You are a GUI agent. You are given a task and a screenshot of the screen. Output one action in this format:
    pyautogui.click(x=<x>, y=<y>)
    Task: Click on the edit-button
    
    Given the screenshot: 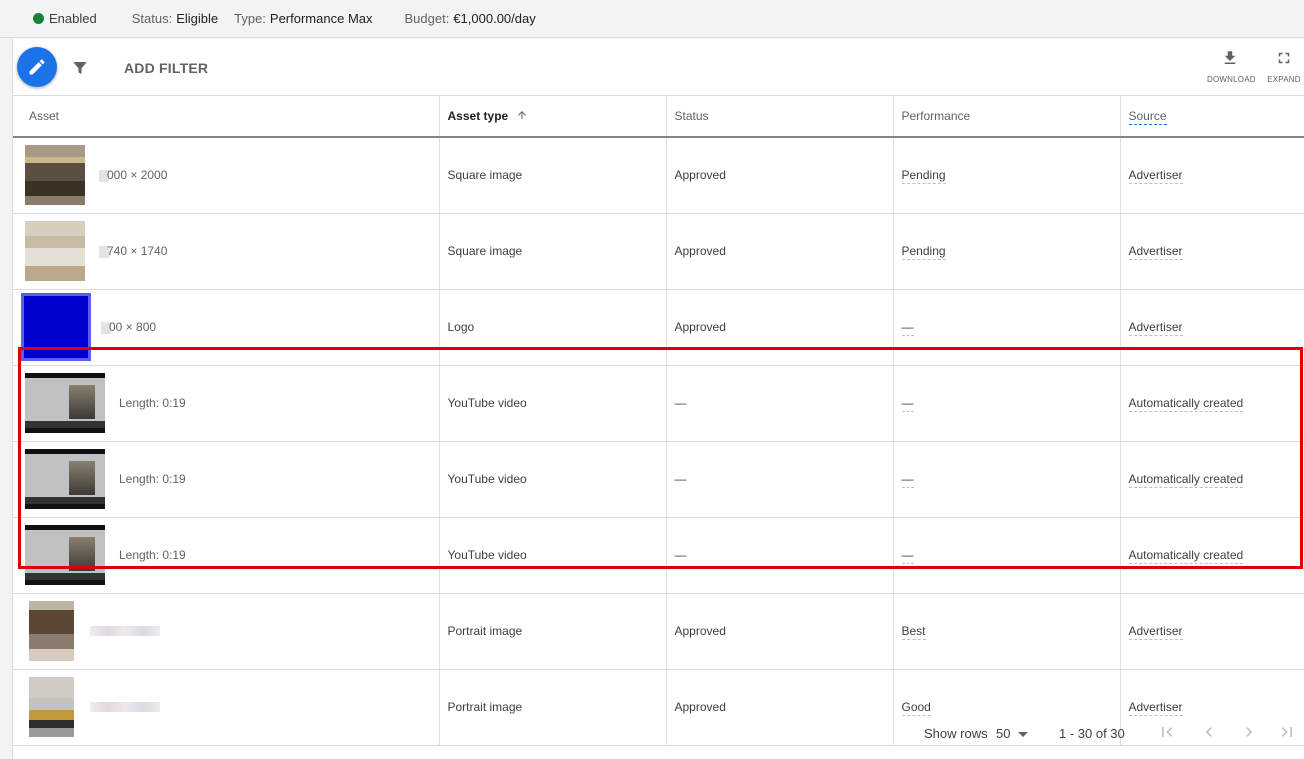 What is the action you would take?
    pyautogui.click(x=37, y=67)
    